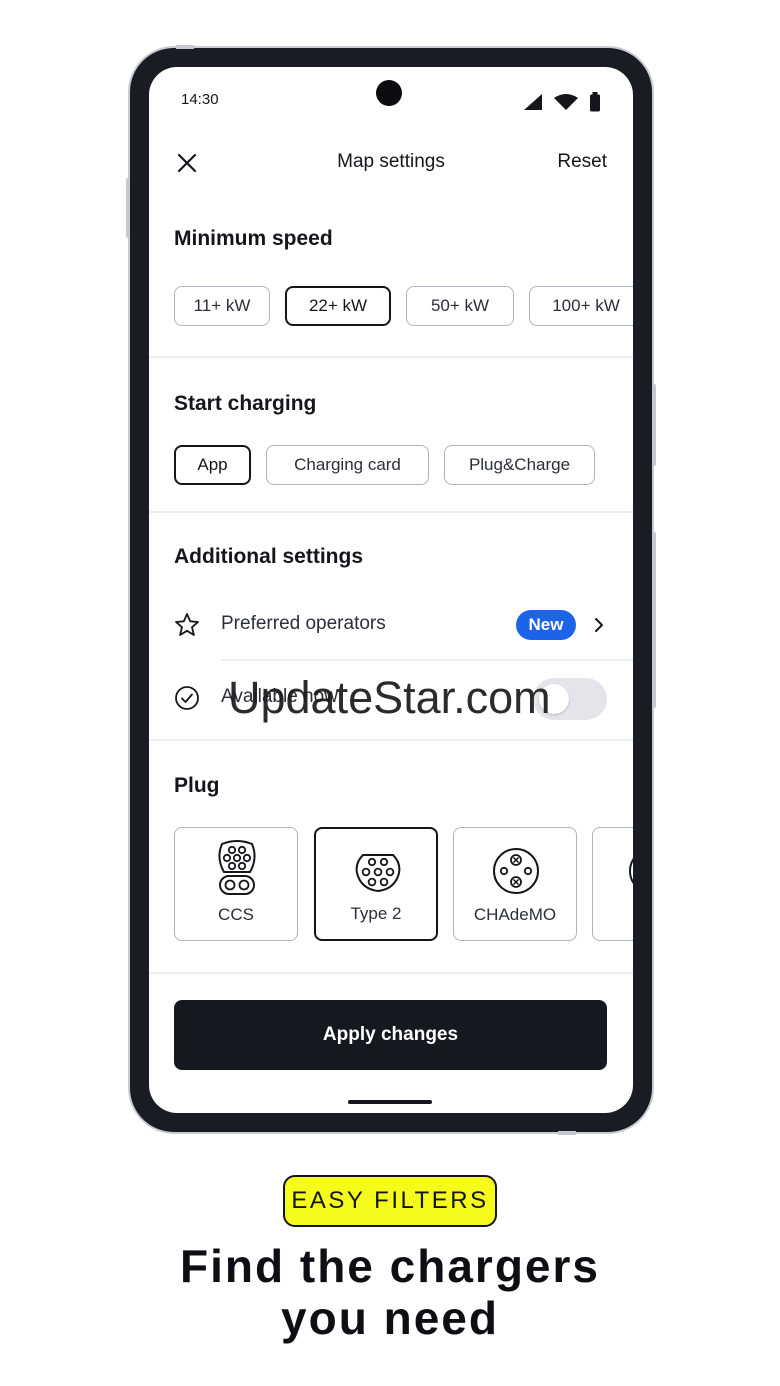 This screenshot has height=1386, width=780. Describe the element at coordinates (533, 102) in the screenshot. I see `cellular-signal-icon` at that location.